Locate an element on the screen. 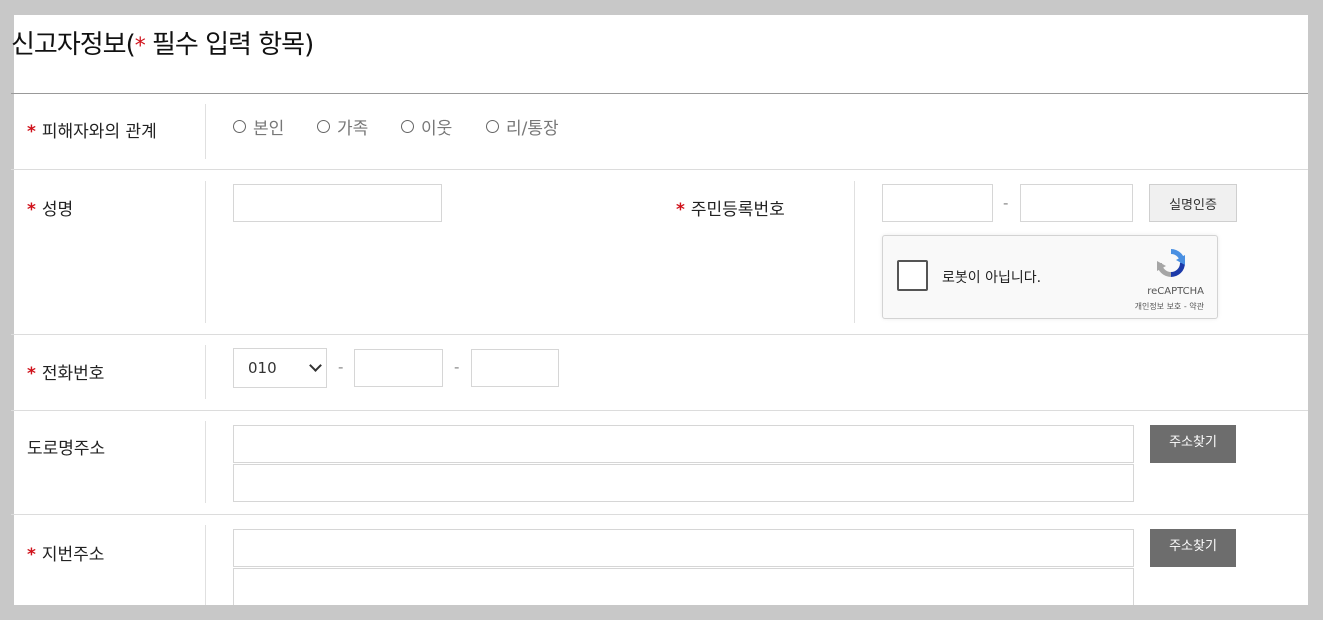 The image size is (1323, 620). road-address-detail-input is located at coordinates (683, 483).